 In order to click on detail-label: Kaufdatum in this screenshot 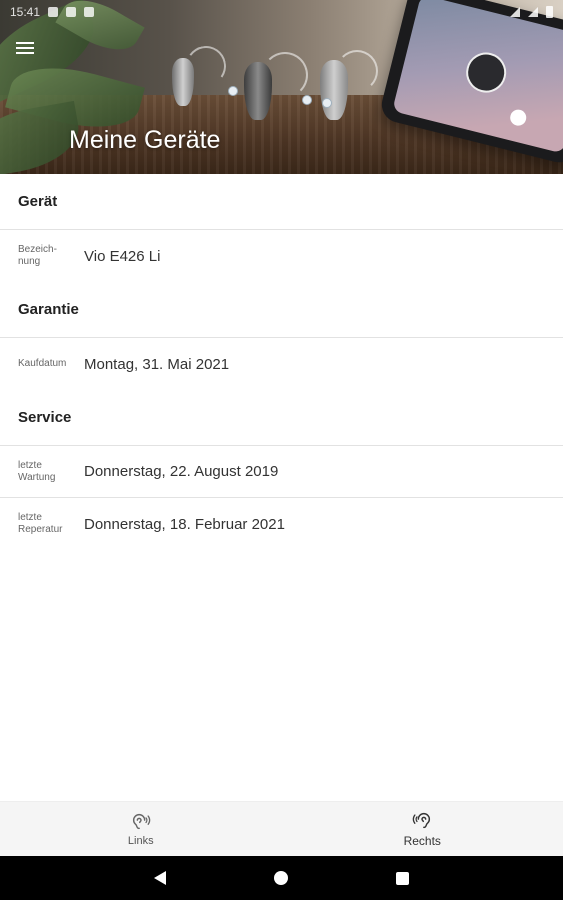, I will do `click(42, 363)`.